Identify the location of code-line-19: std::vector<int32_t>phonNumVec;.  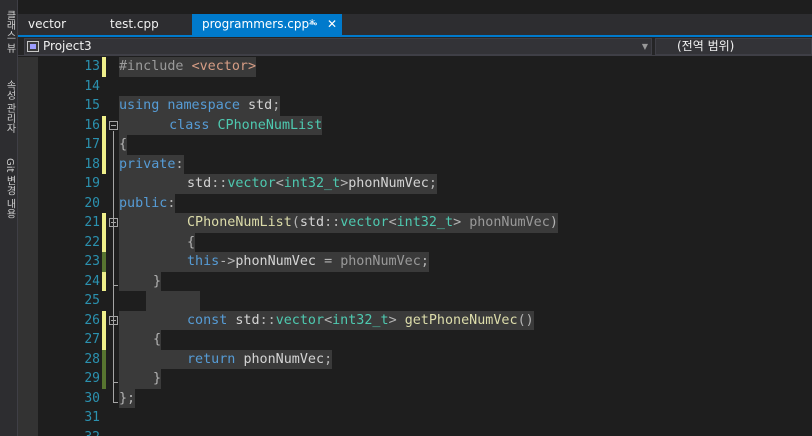
(278, 184).